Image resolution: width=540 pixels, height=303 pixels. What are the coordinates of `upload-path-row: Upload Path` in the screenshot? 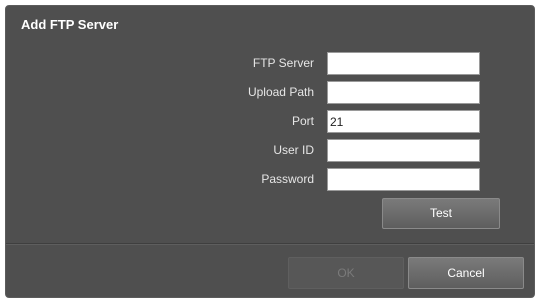 It's located at (270, 93).